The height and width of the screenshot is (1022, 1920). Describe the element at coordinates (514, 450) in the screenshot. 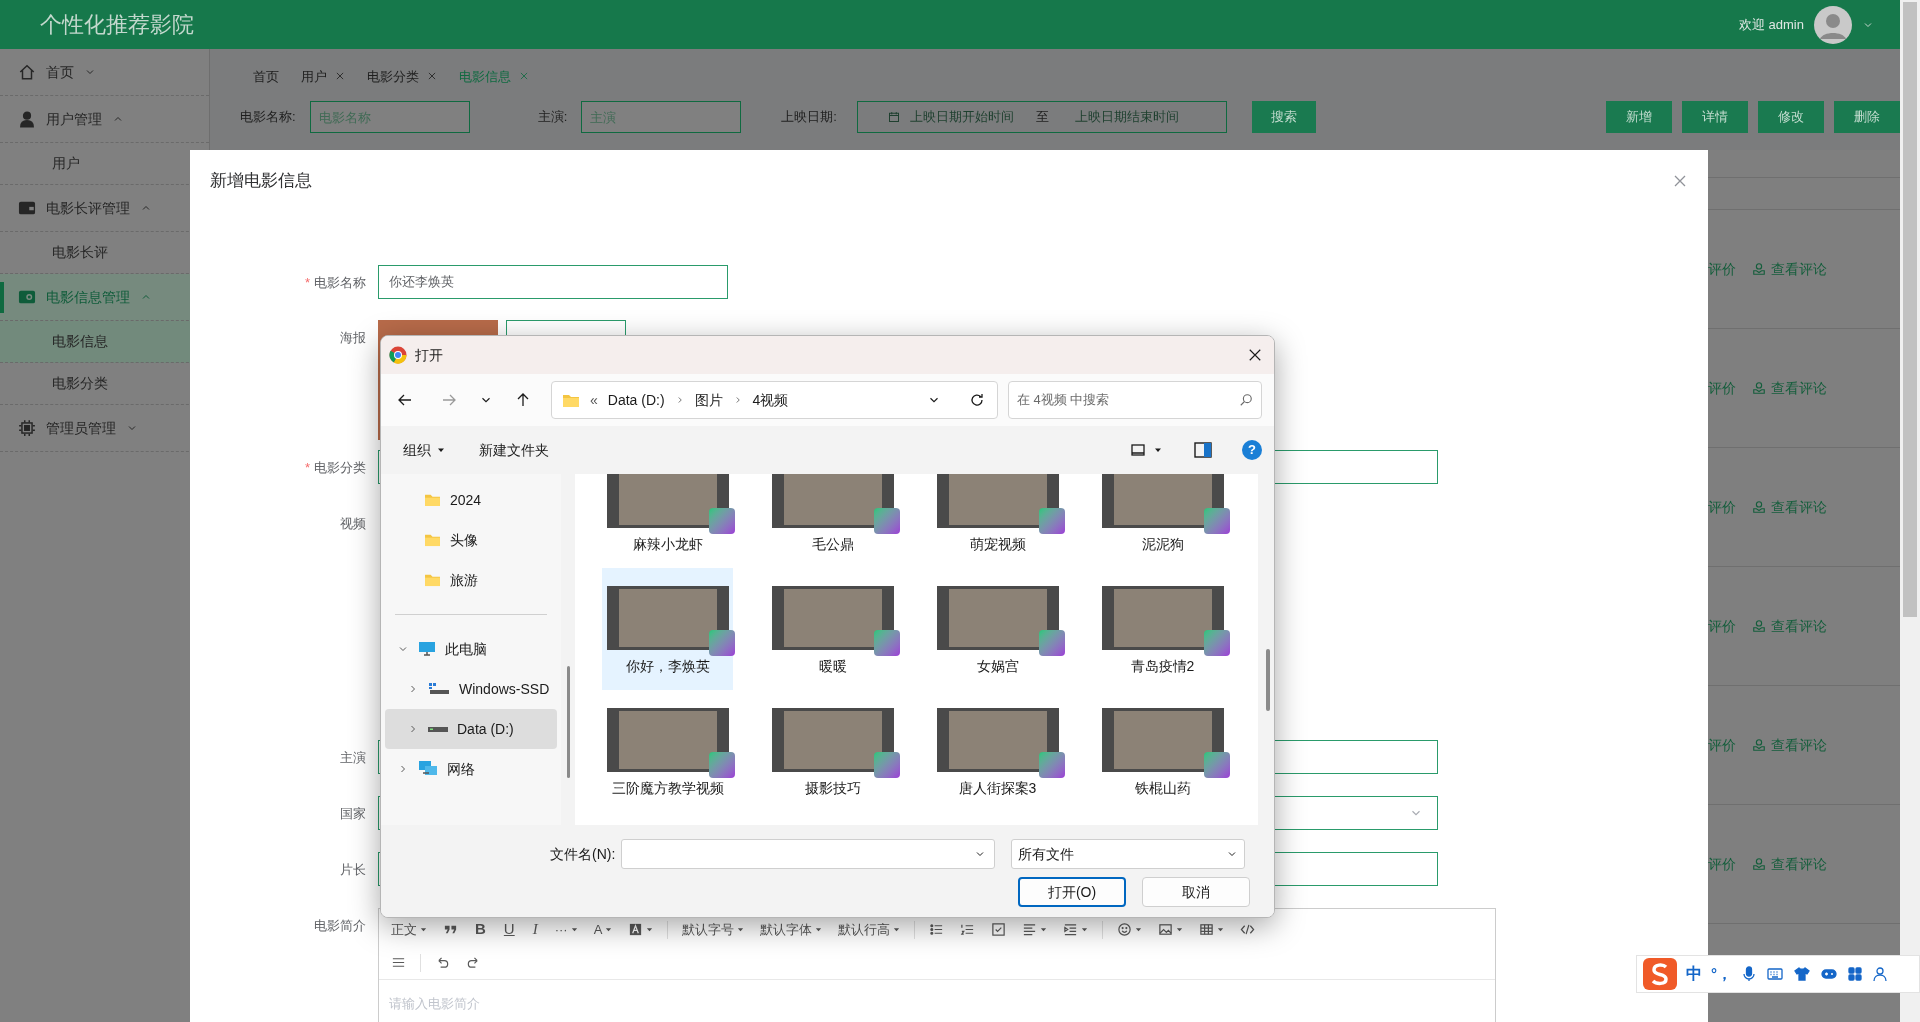

I see `new-folder-button: 新建文件夹` at that location.